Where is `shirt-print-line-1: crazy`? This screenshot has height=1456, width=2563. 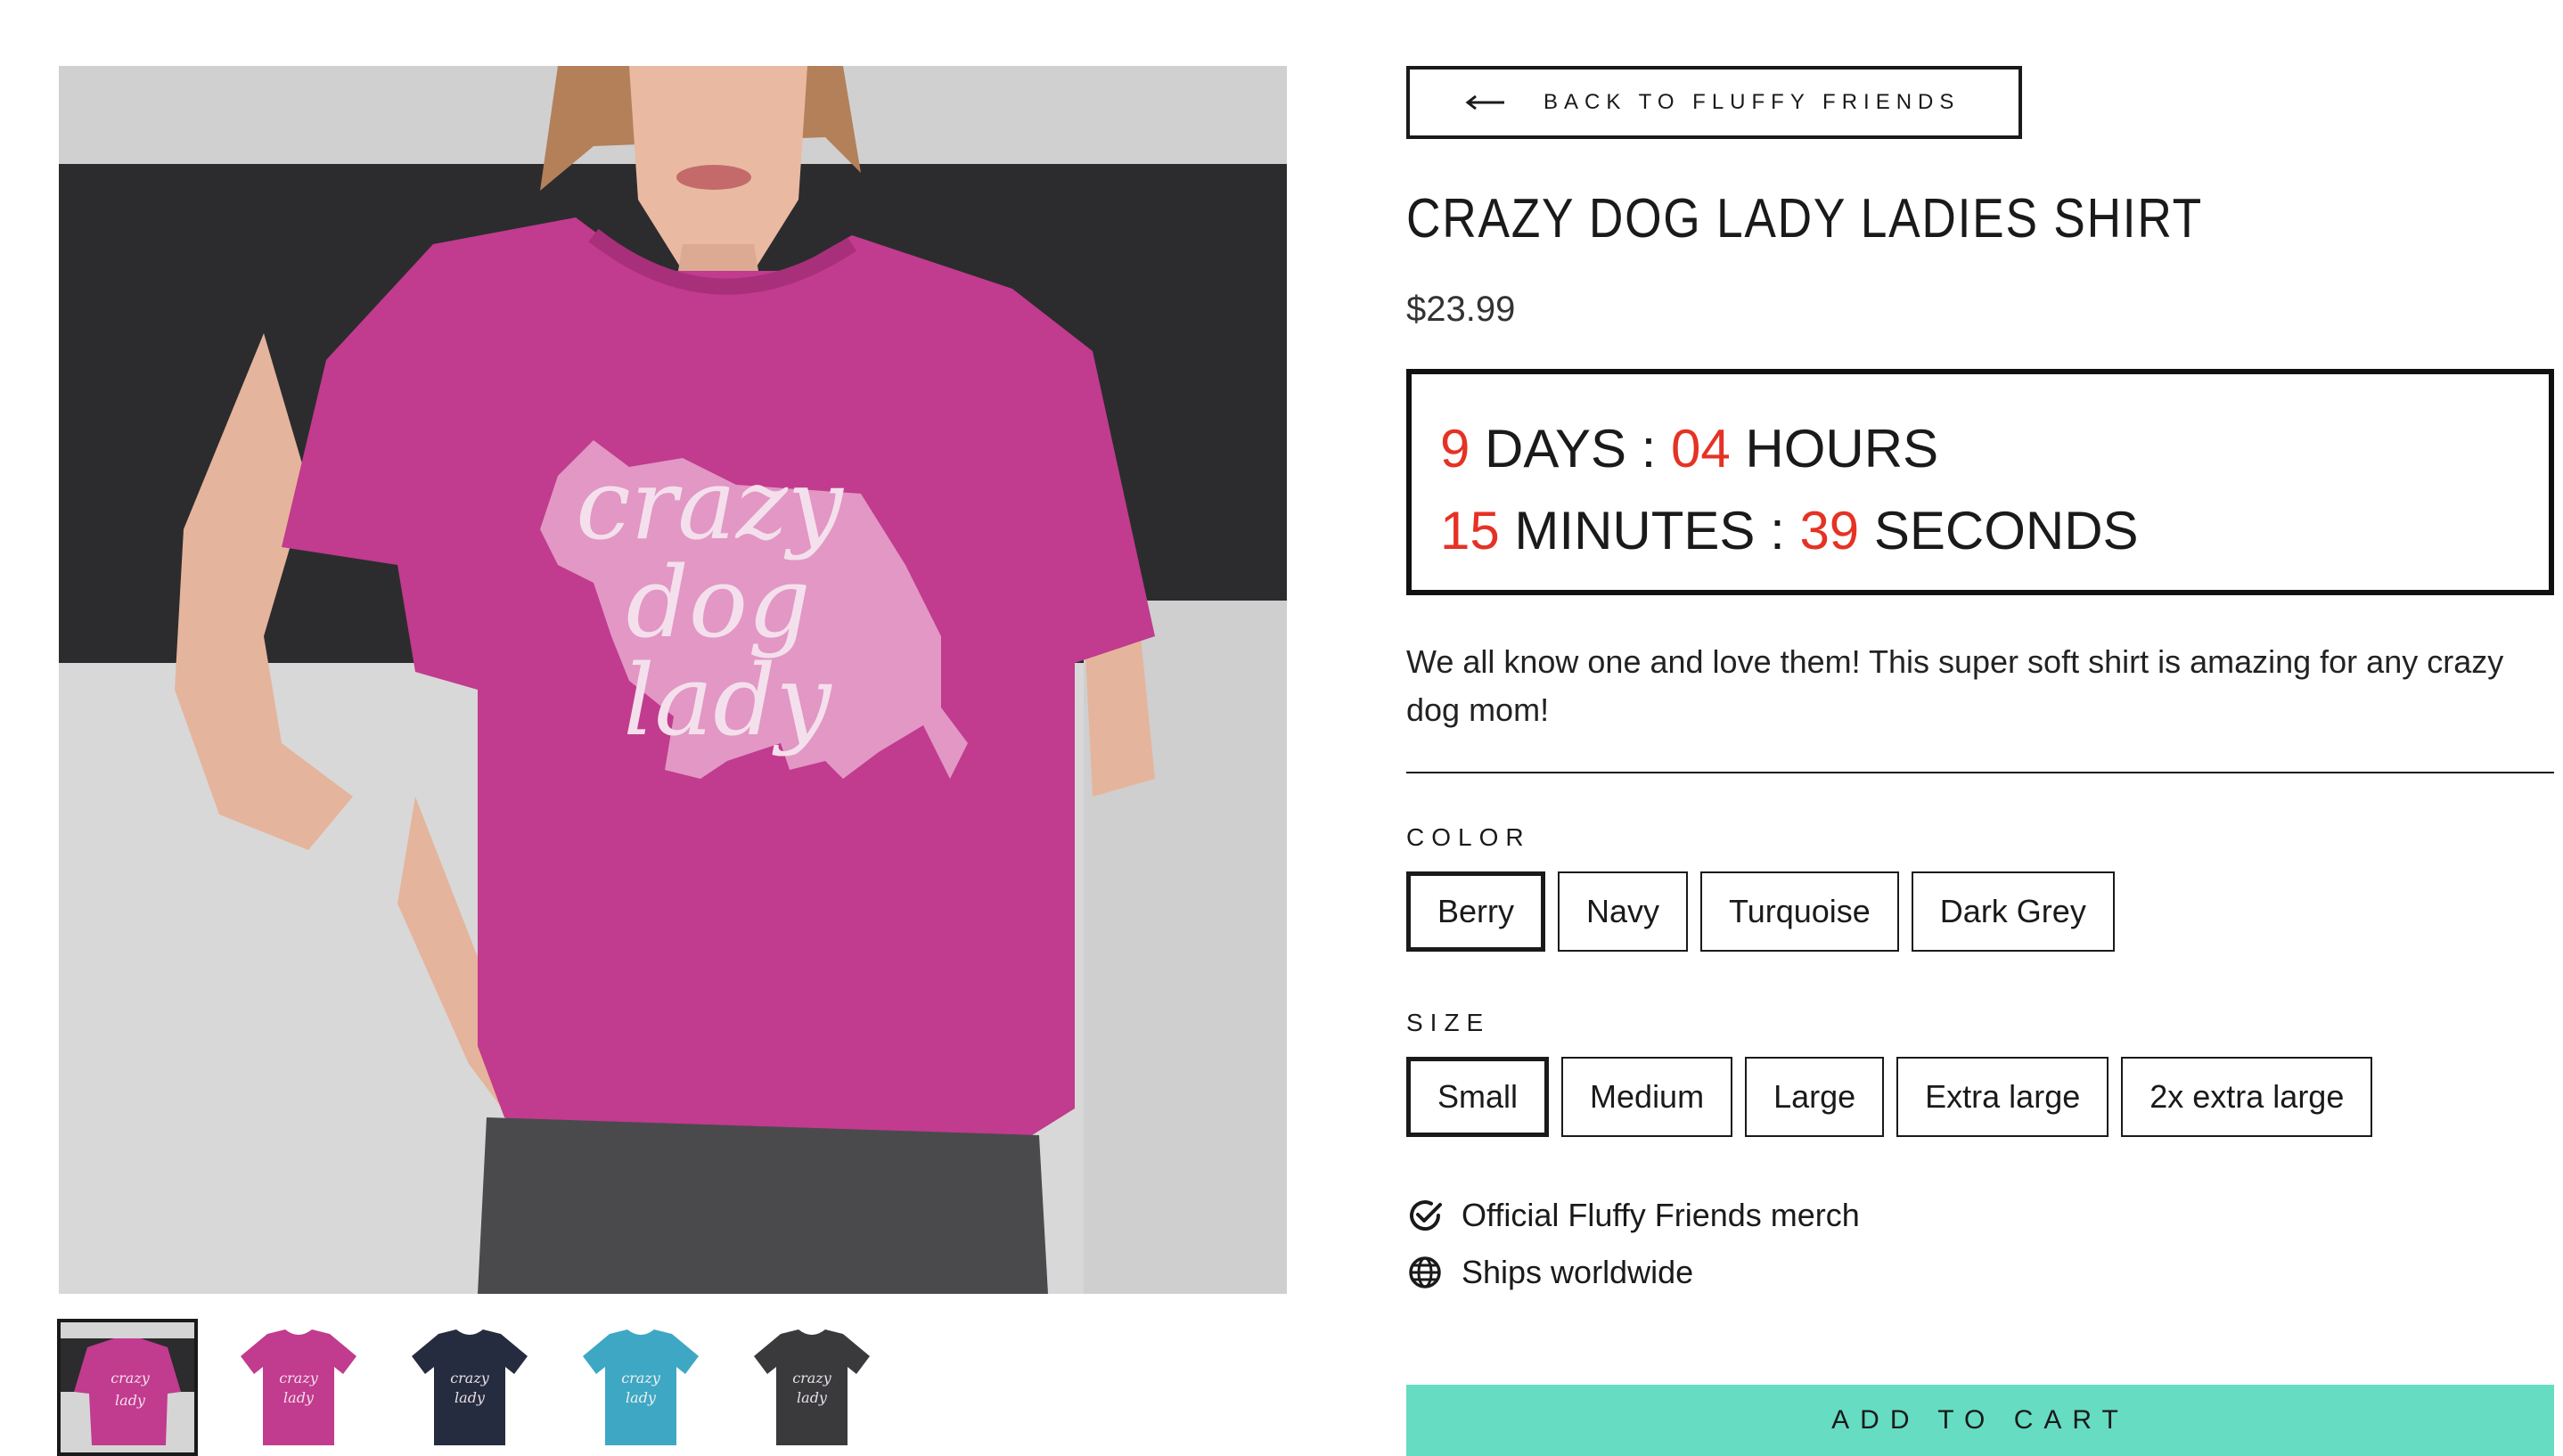
shirt-print-line-1: crazy is located at coordinates (710, 504).